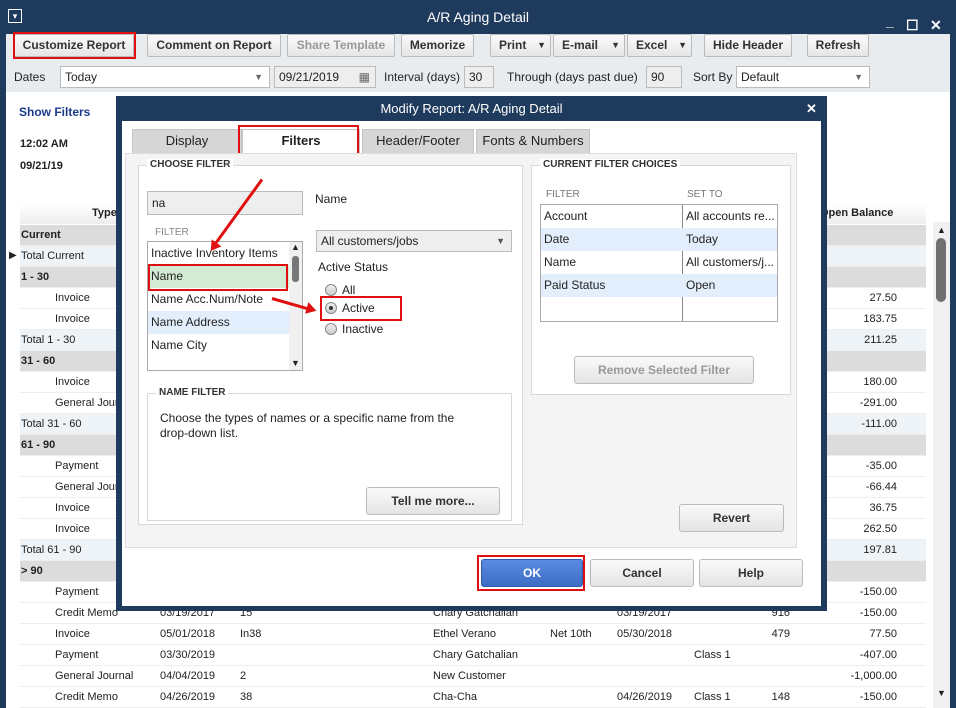  Describe the element at coordinates (331, 329) in the screenshot. I see `radio-inactive` at that location.